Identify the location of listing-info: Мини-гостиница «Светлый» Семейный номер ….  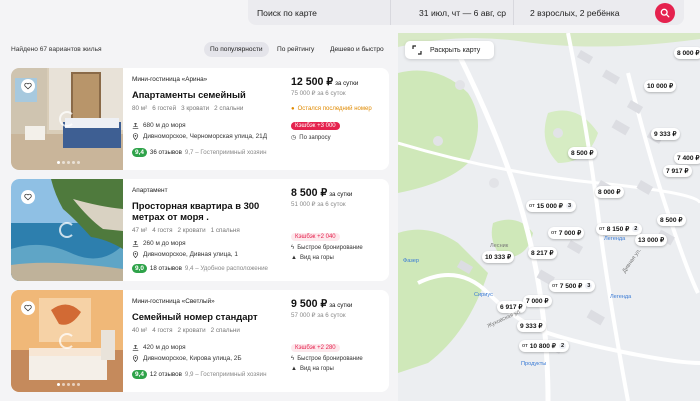
(208, 338).